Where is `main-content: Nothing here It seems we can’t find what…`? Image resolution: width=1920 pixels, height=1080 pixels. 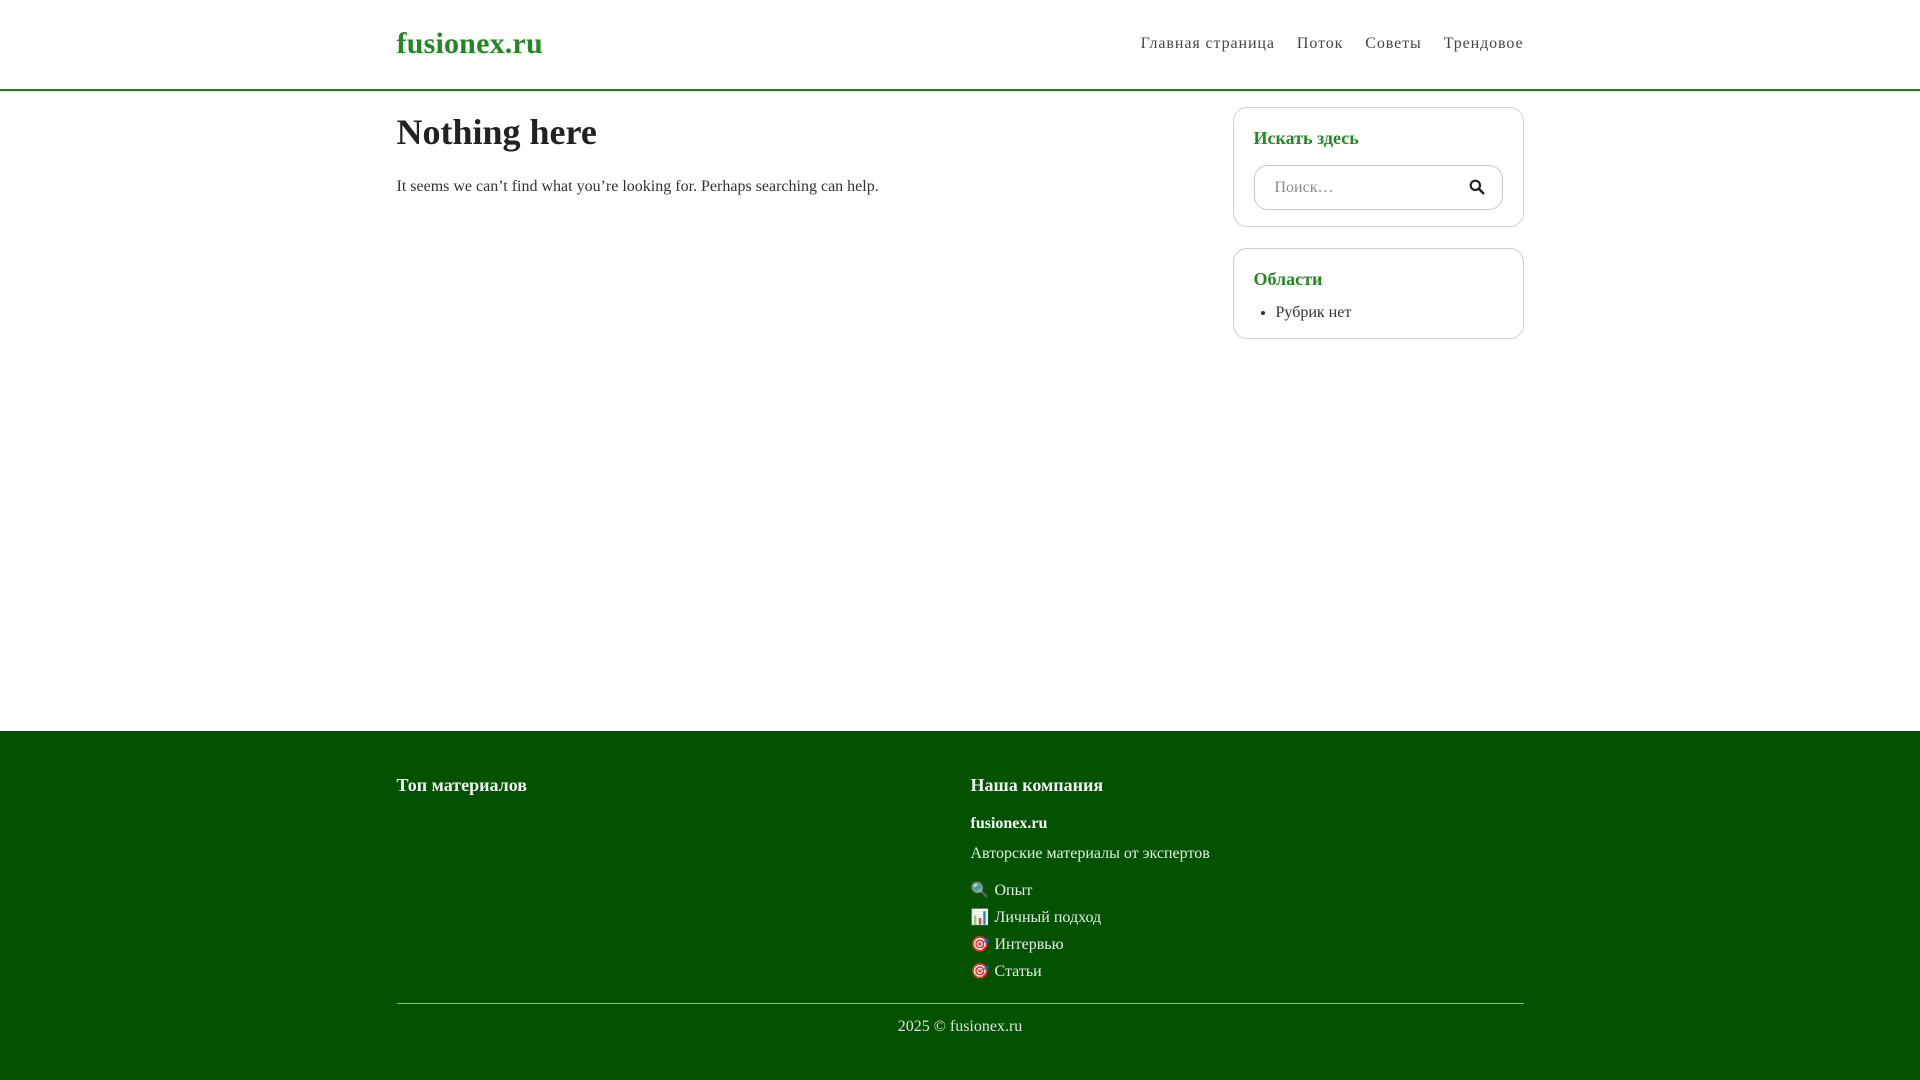 main-content: Nothing here It seems we can’t find what… is located at coordinates (797, 225).